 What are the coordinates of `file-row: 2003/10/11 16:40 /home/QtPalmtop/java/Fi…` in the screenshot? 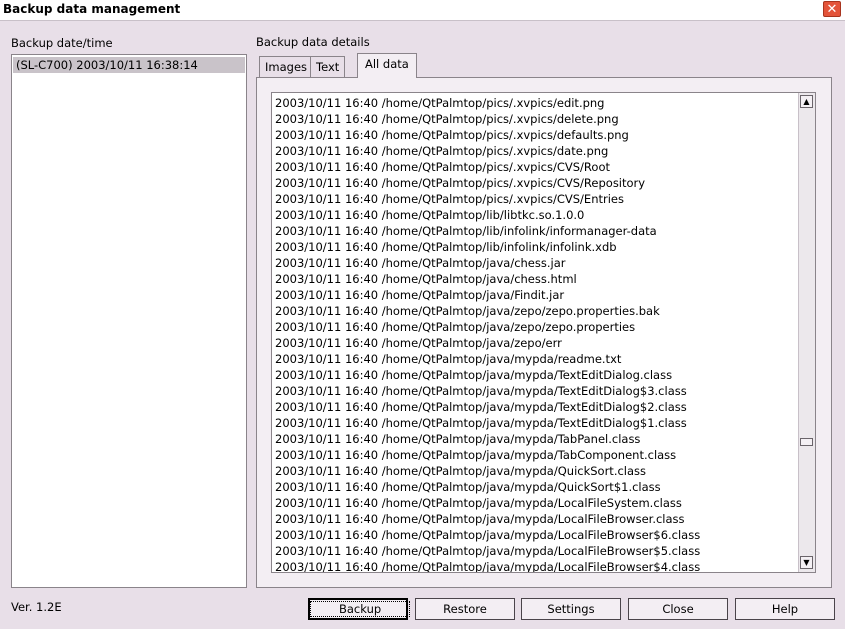 It's located at (535, 295).